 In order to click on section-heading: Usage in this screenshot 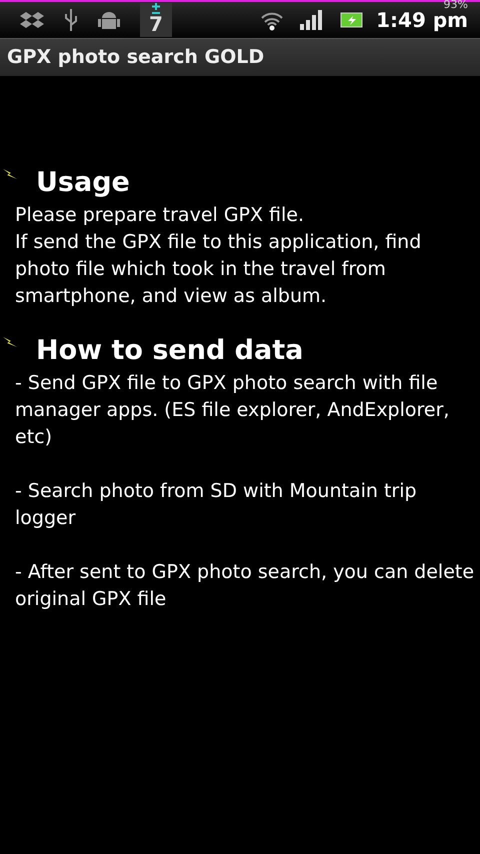, I will do `click(83, 183)`.